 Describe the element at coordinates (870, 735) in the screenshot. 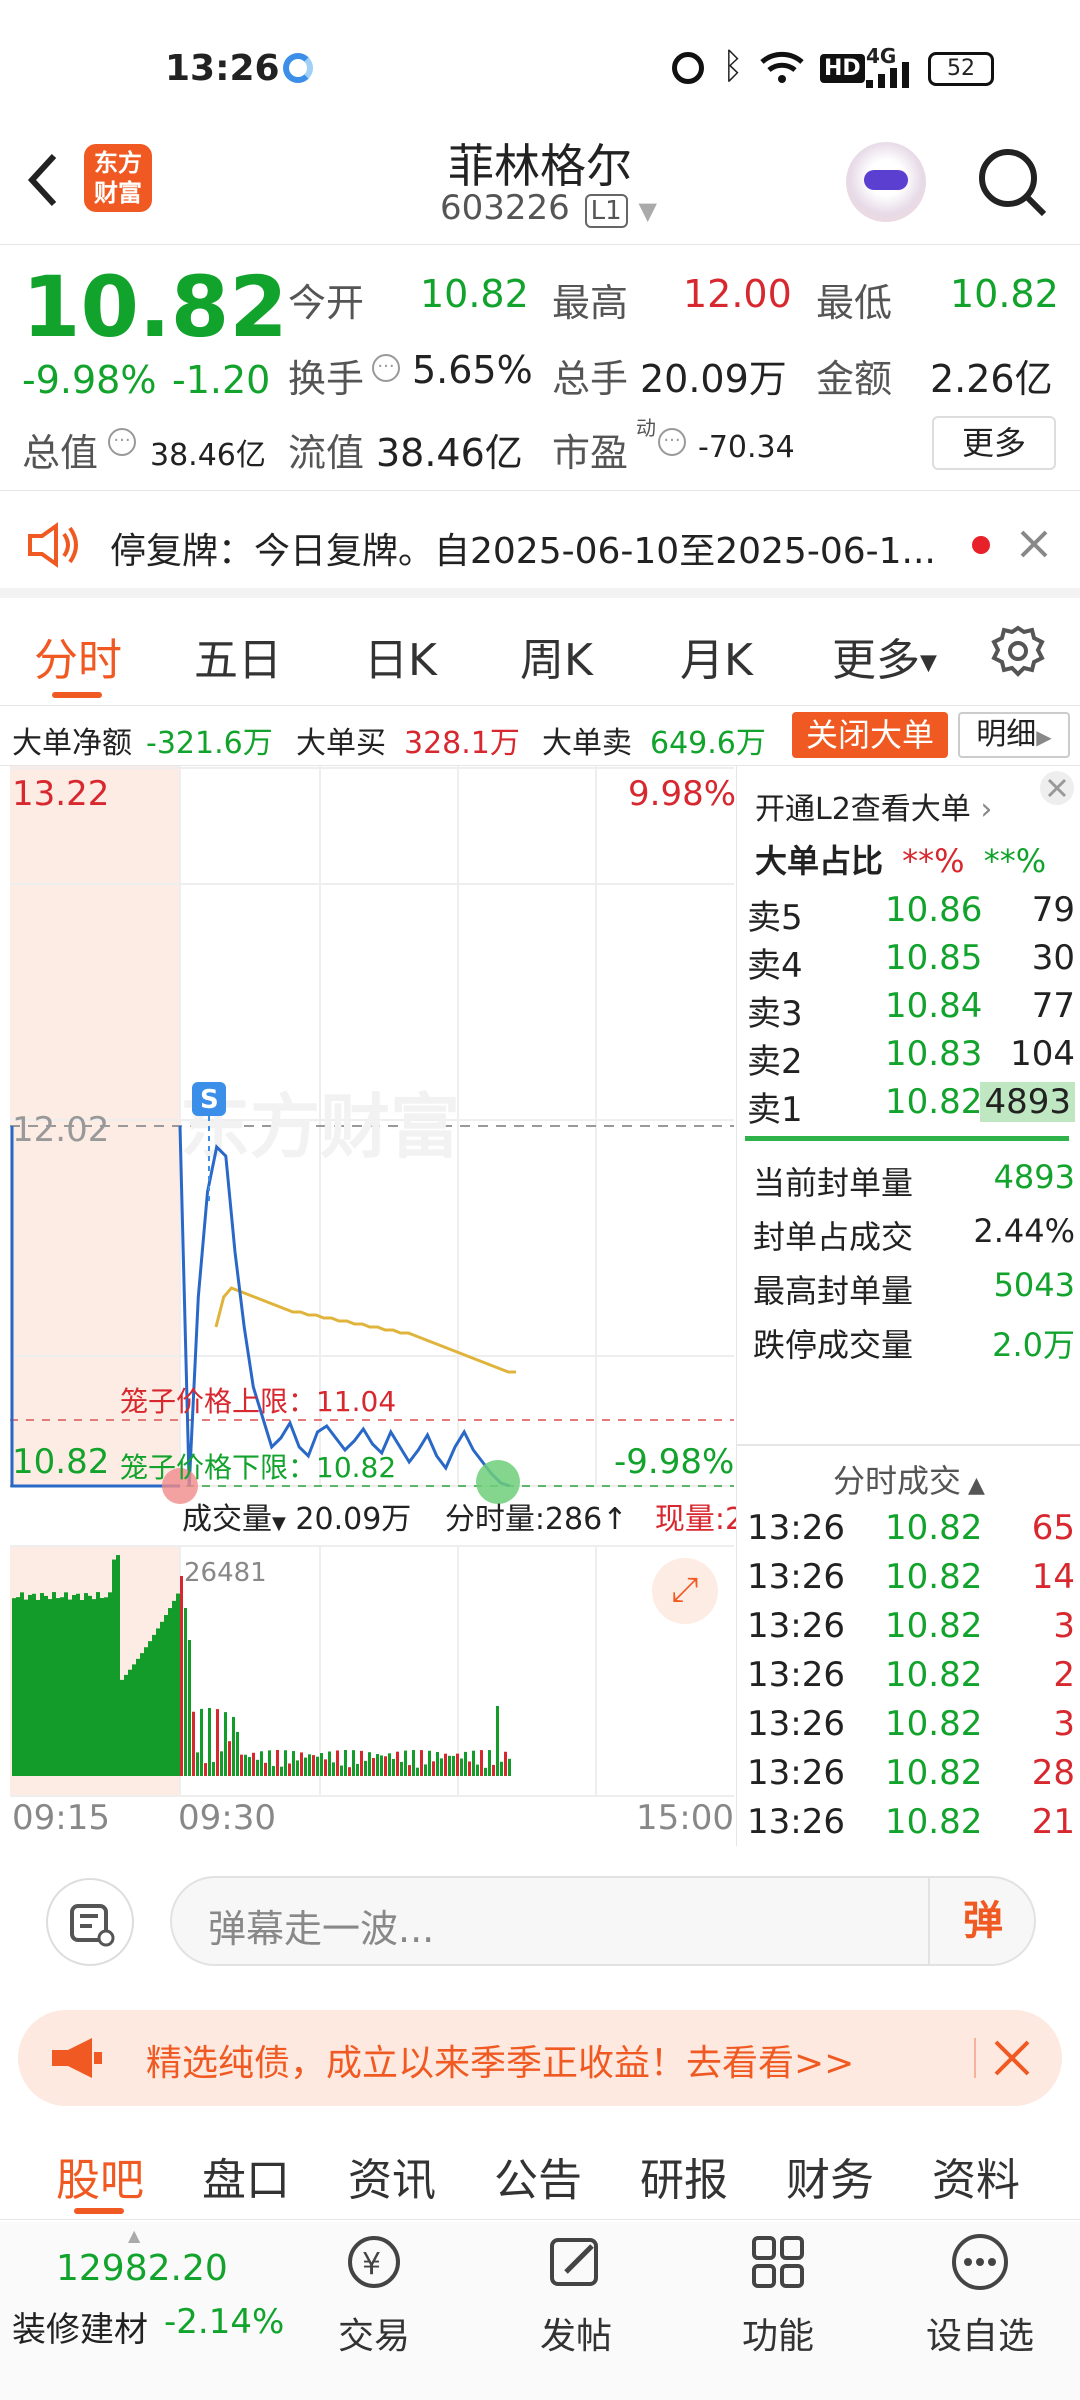

I see `close-big-order-button: 关闭大单` at that location.